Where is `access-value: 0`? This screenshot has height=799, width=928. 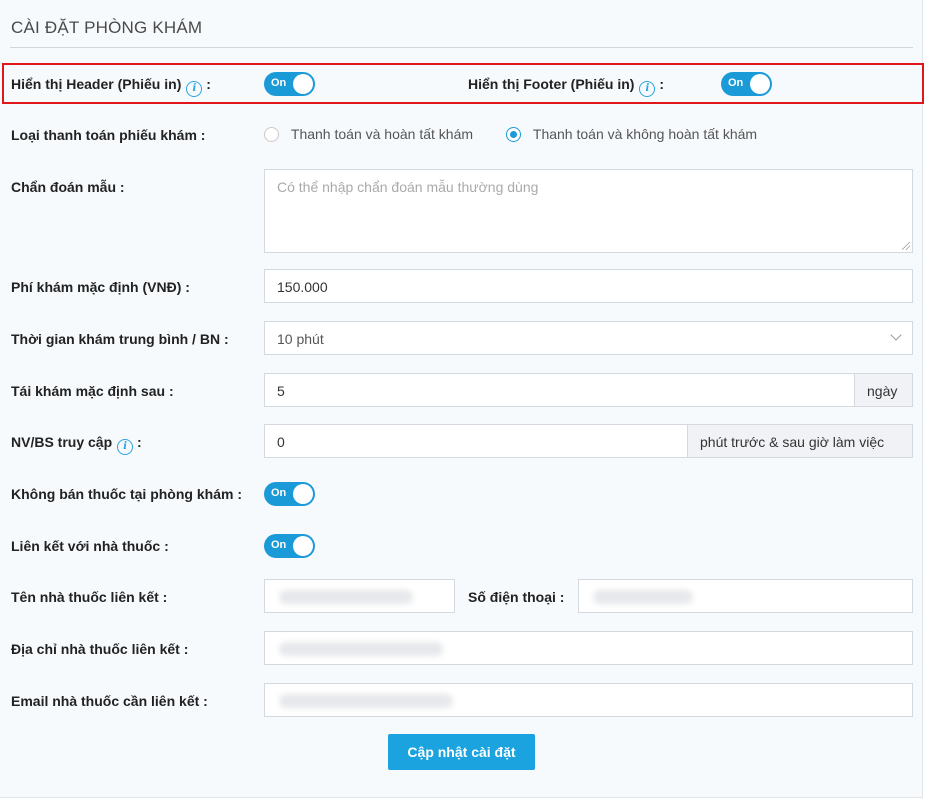
access-value: 0 is located at coordinates (281, 442).